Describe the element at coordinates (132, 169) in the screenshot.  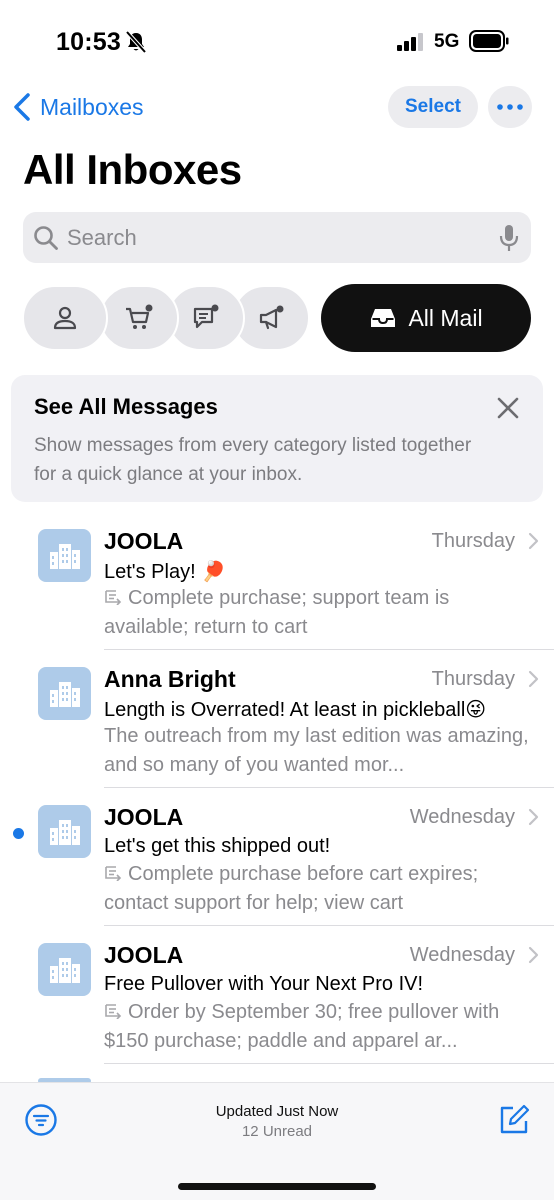
I see `page-title: All Inboxes` at that location.